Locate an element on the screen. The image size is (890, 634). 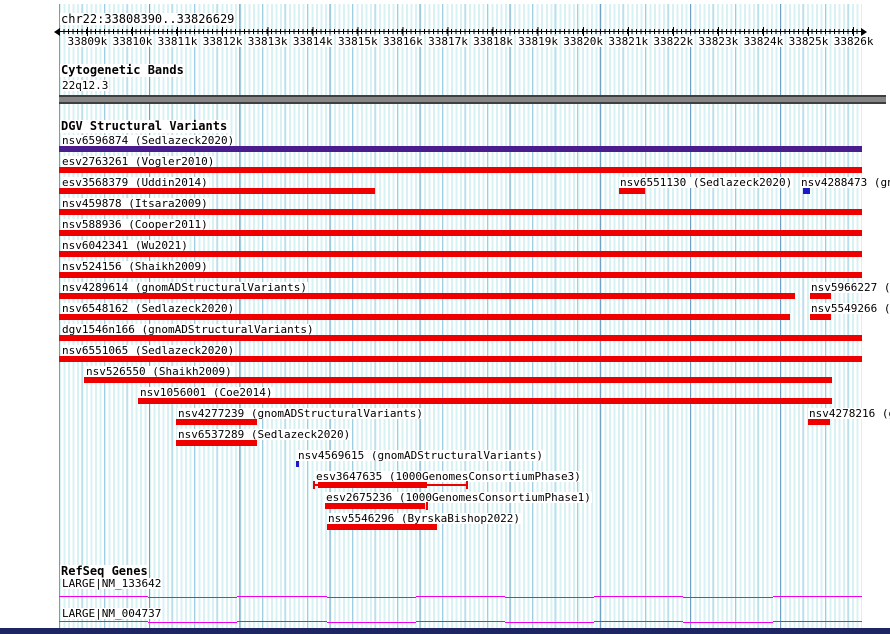
variant-label: nsv526550 (Shaikh2009) is located at coordinates (159, 371).